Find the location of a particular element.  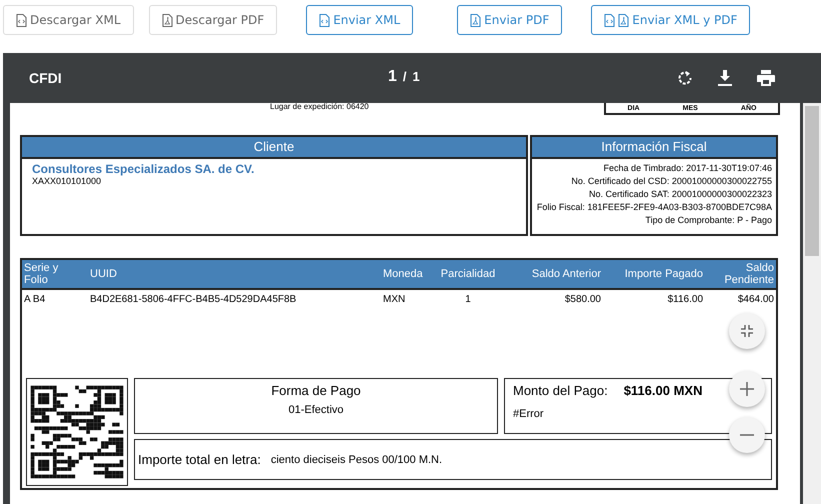

column-header: Parcialidad is located at coordinates (468, 274).